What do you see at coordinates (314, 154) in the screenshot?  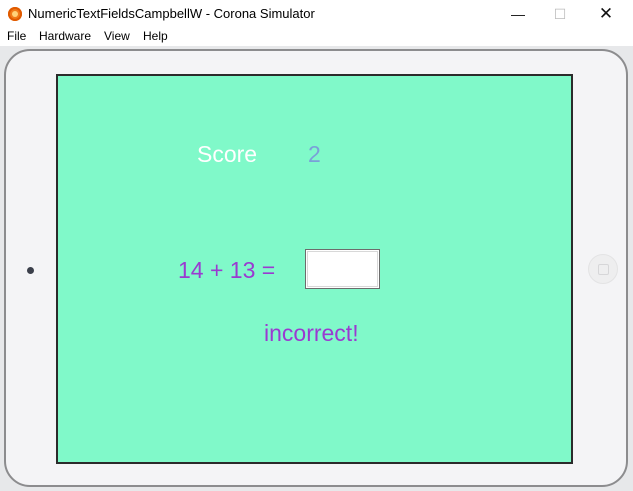 I see `score-value: 2` at bounding box center [314, 154].